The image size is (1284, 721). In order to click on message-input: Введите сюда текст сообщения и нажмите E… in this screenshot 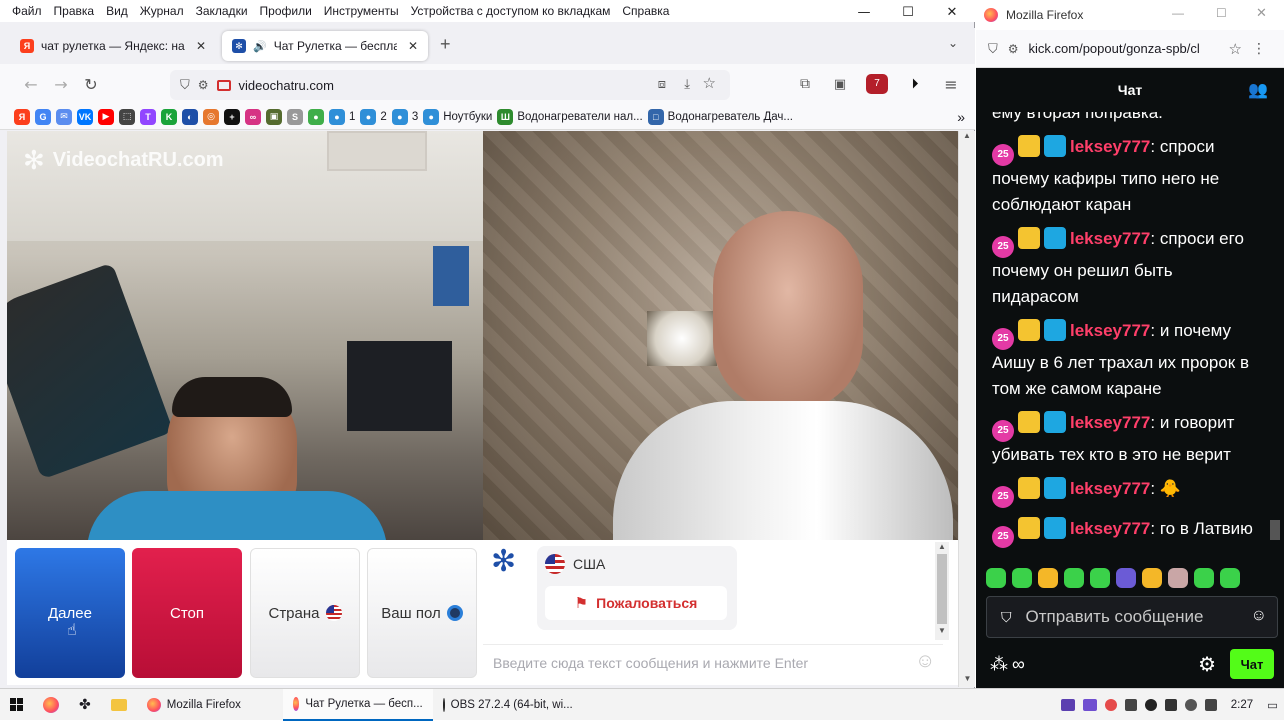, I will do `click(713, 662)`.